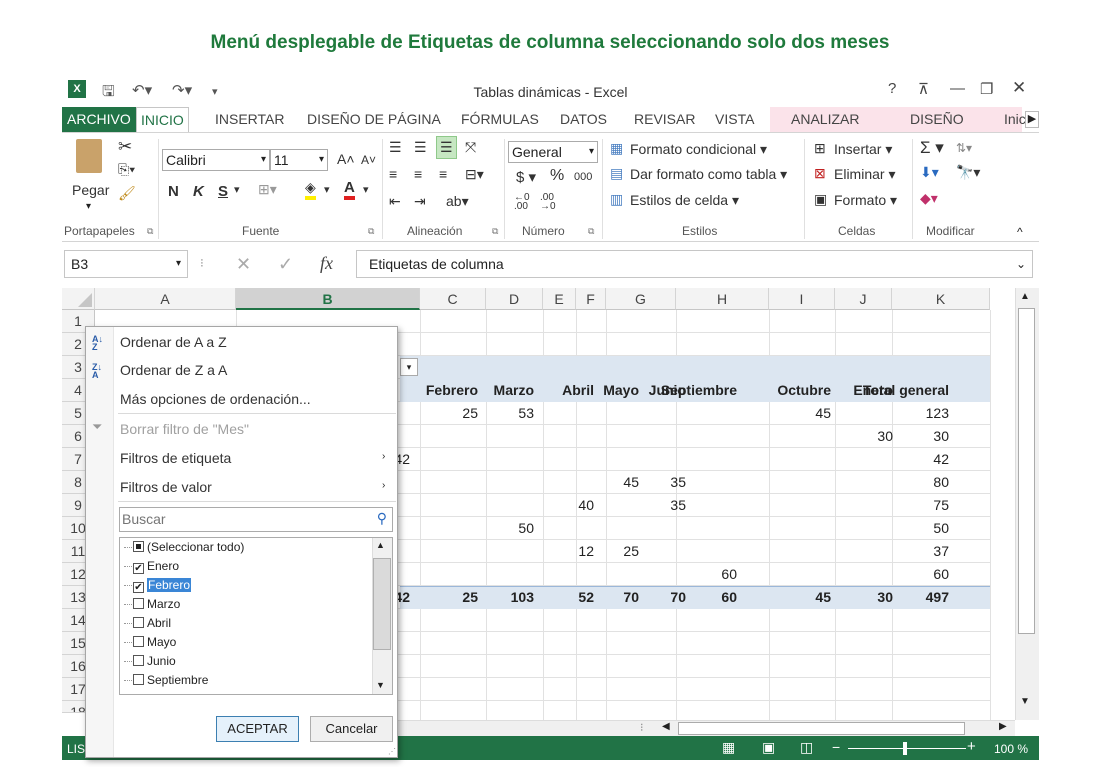 This screenshot has height=767, width=1100. Describe the element at coordinates (708, 174) in the screenshot. I see `format-as-table-button: Dar formato como tabla ▾` at that location.